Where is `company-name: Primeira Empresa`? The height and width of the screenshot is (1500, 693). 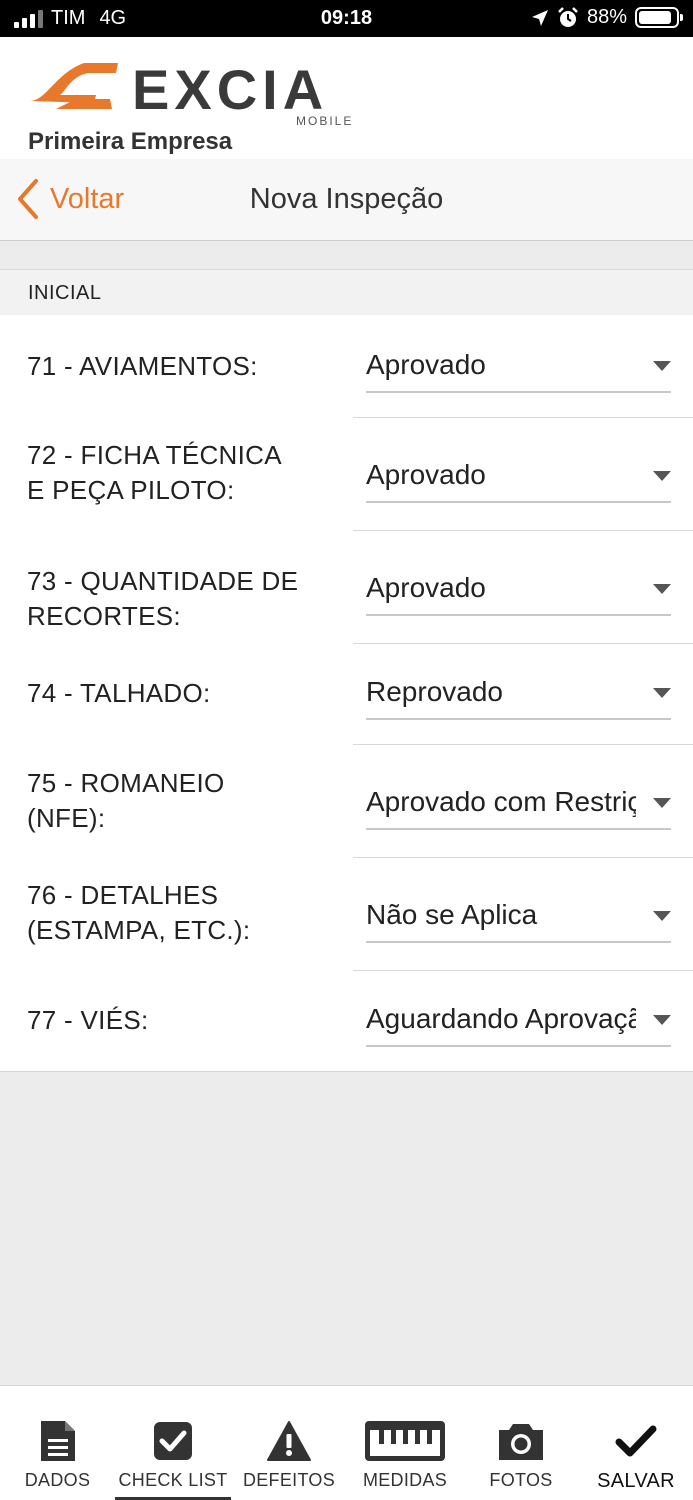 company-name: Primeira Empresa is located at coordinates (130, 141).